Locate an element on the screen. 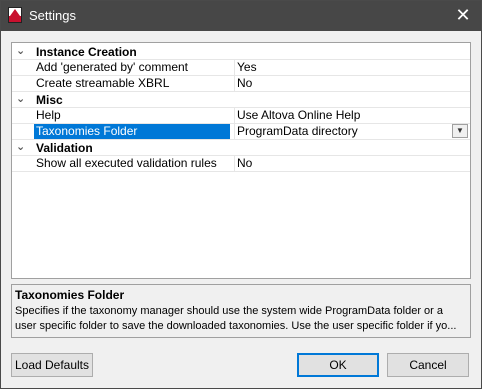  property-name: Create streamable XBRL is located at coordinates (103, 83).